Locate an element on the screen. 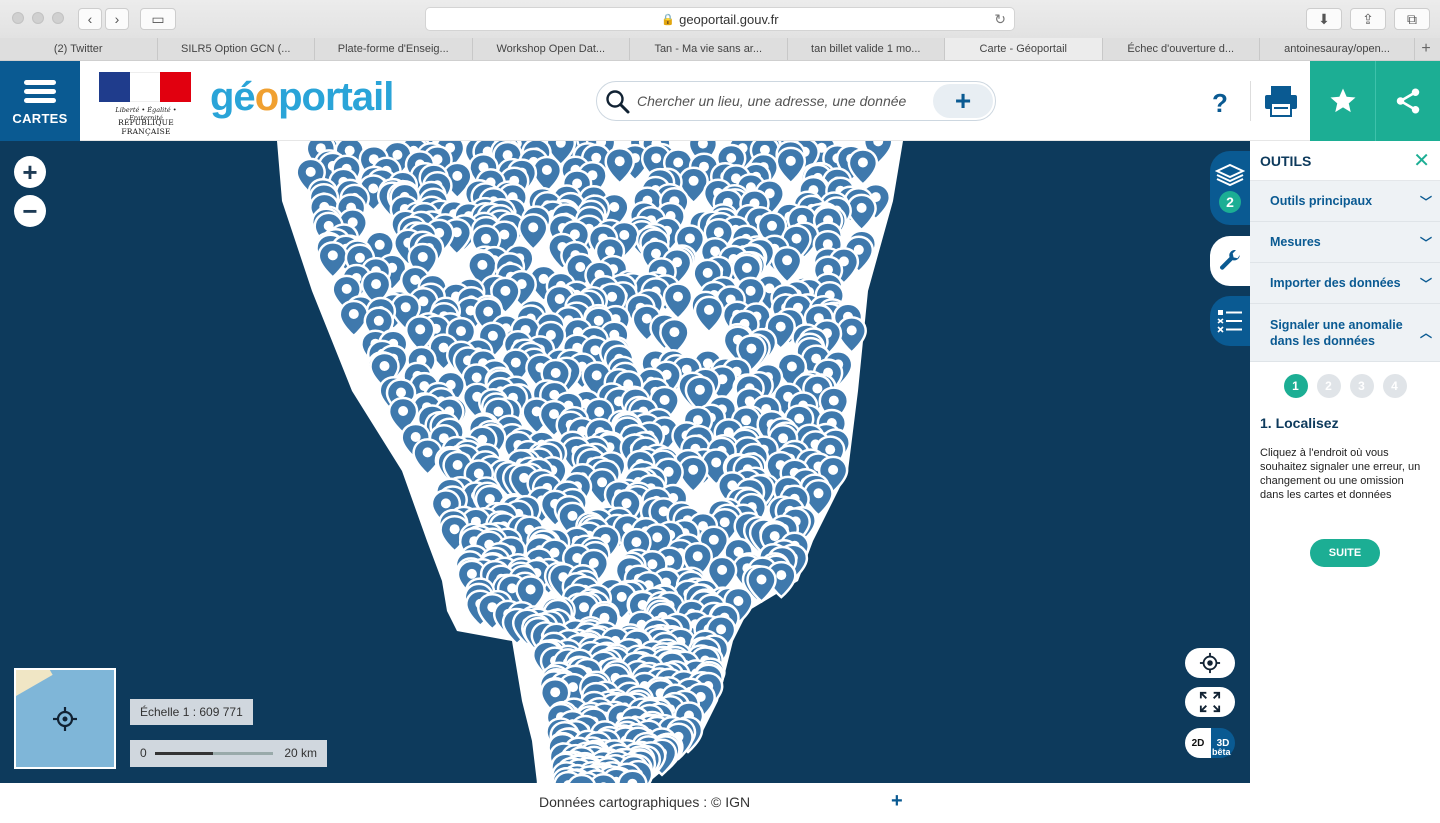  url-text: geoportail.gouv.fr is located at coordinates (729, 19).